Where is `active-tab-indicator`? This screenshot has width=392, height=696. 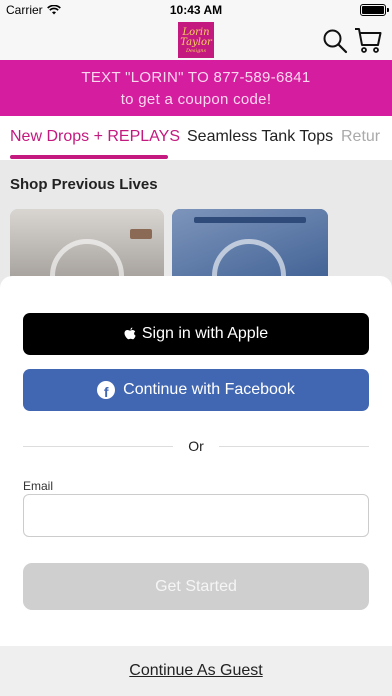 active-tab-indicator is located at coordinates (89, 157).